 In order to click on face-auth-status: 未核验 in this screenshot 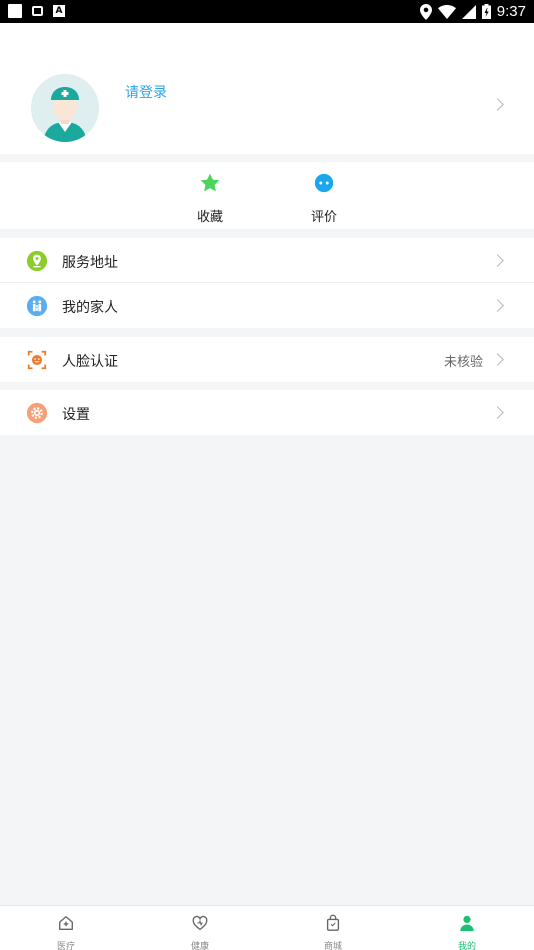, I will do `click(463, 362)`.